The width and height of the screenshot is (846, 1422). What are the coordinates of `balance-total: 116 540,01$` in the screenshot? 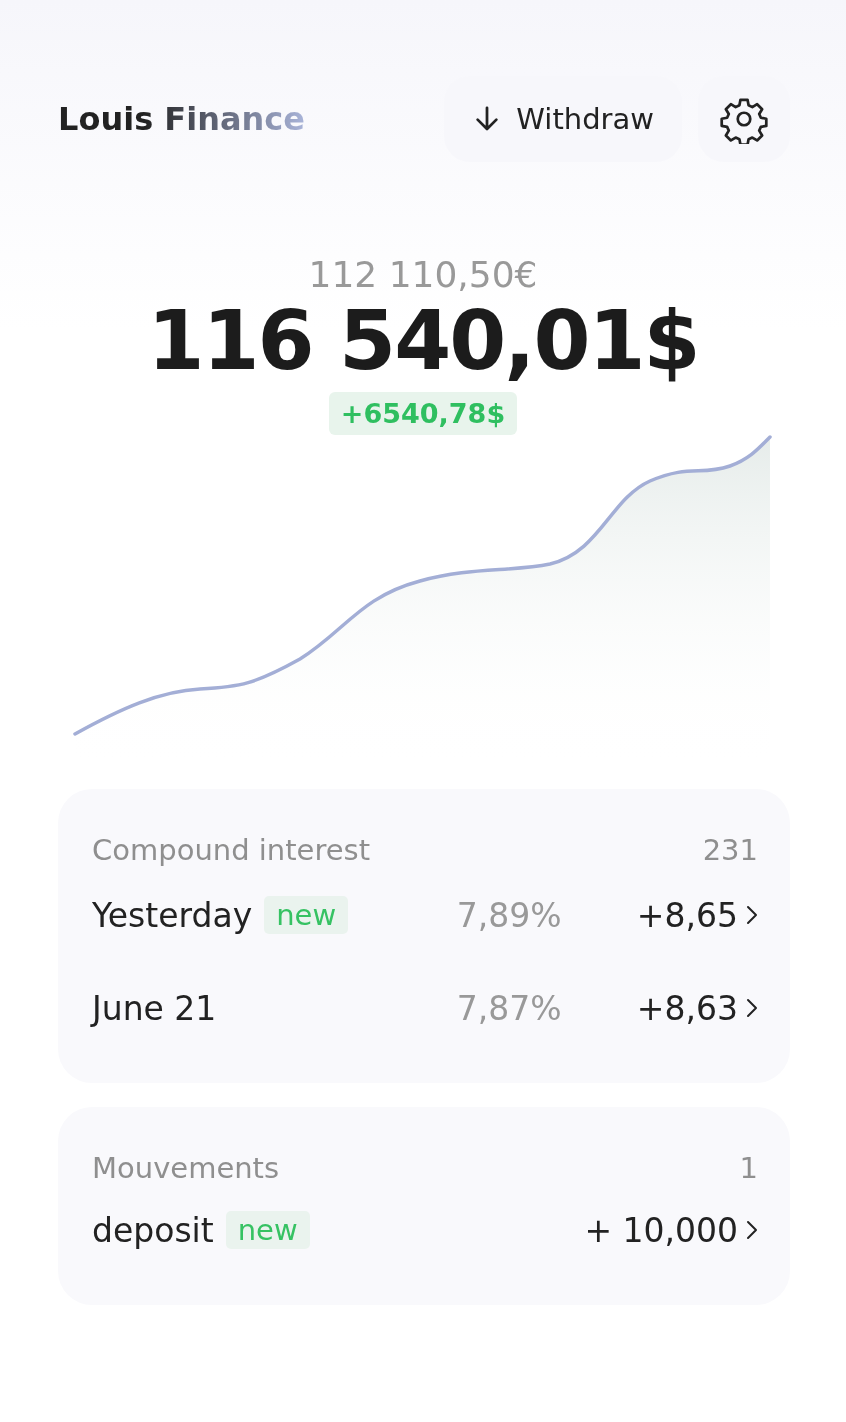 It's located at (423, 340).